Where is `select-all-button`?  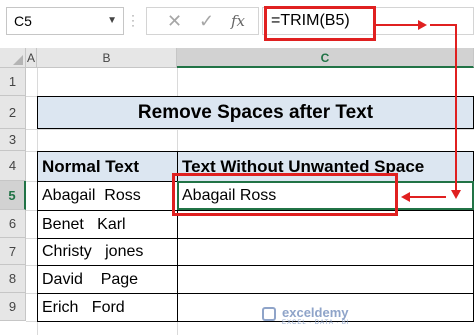 select-all-button is located at coordinates (13, 58).